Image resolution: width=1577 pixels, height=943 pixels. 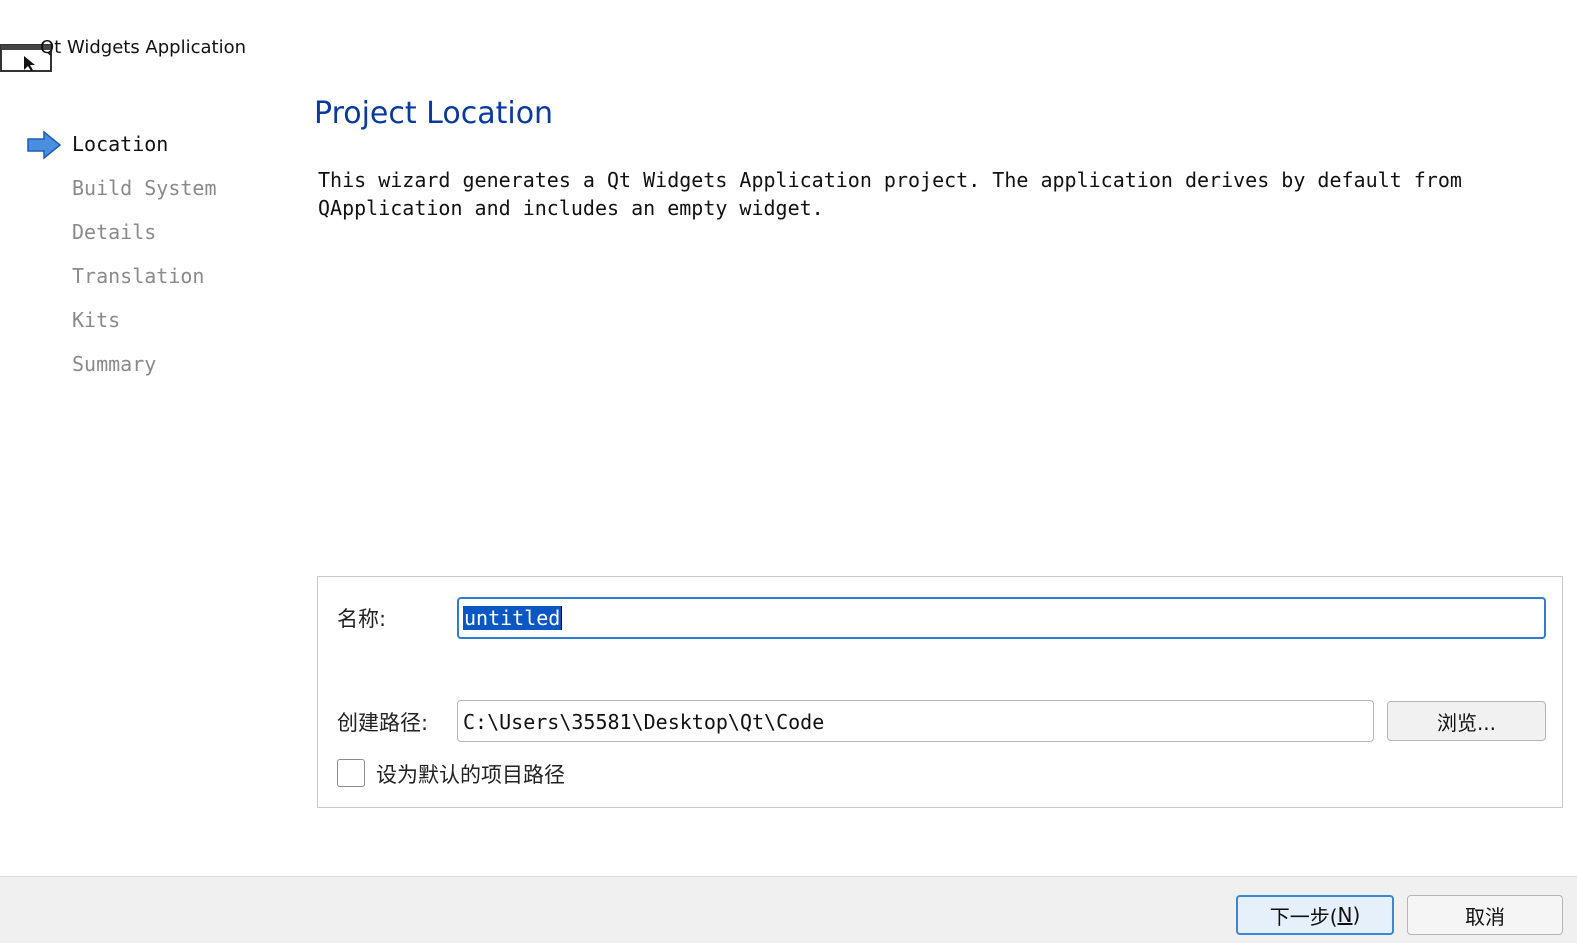 What do you see at coordinates (44, 145) in the screenshot?
I see `current-step-arrow-icon` at bounding box center [44, 145].